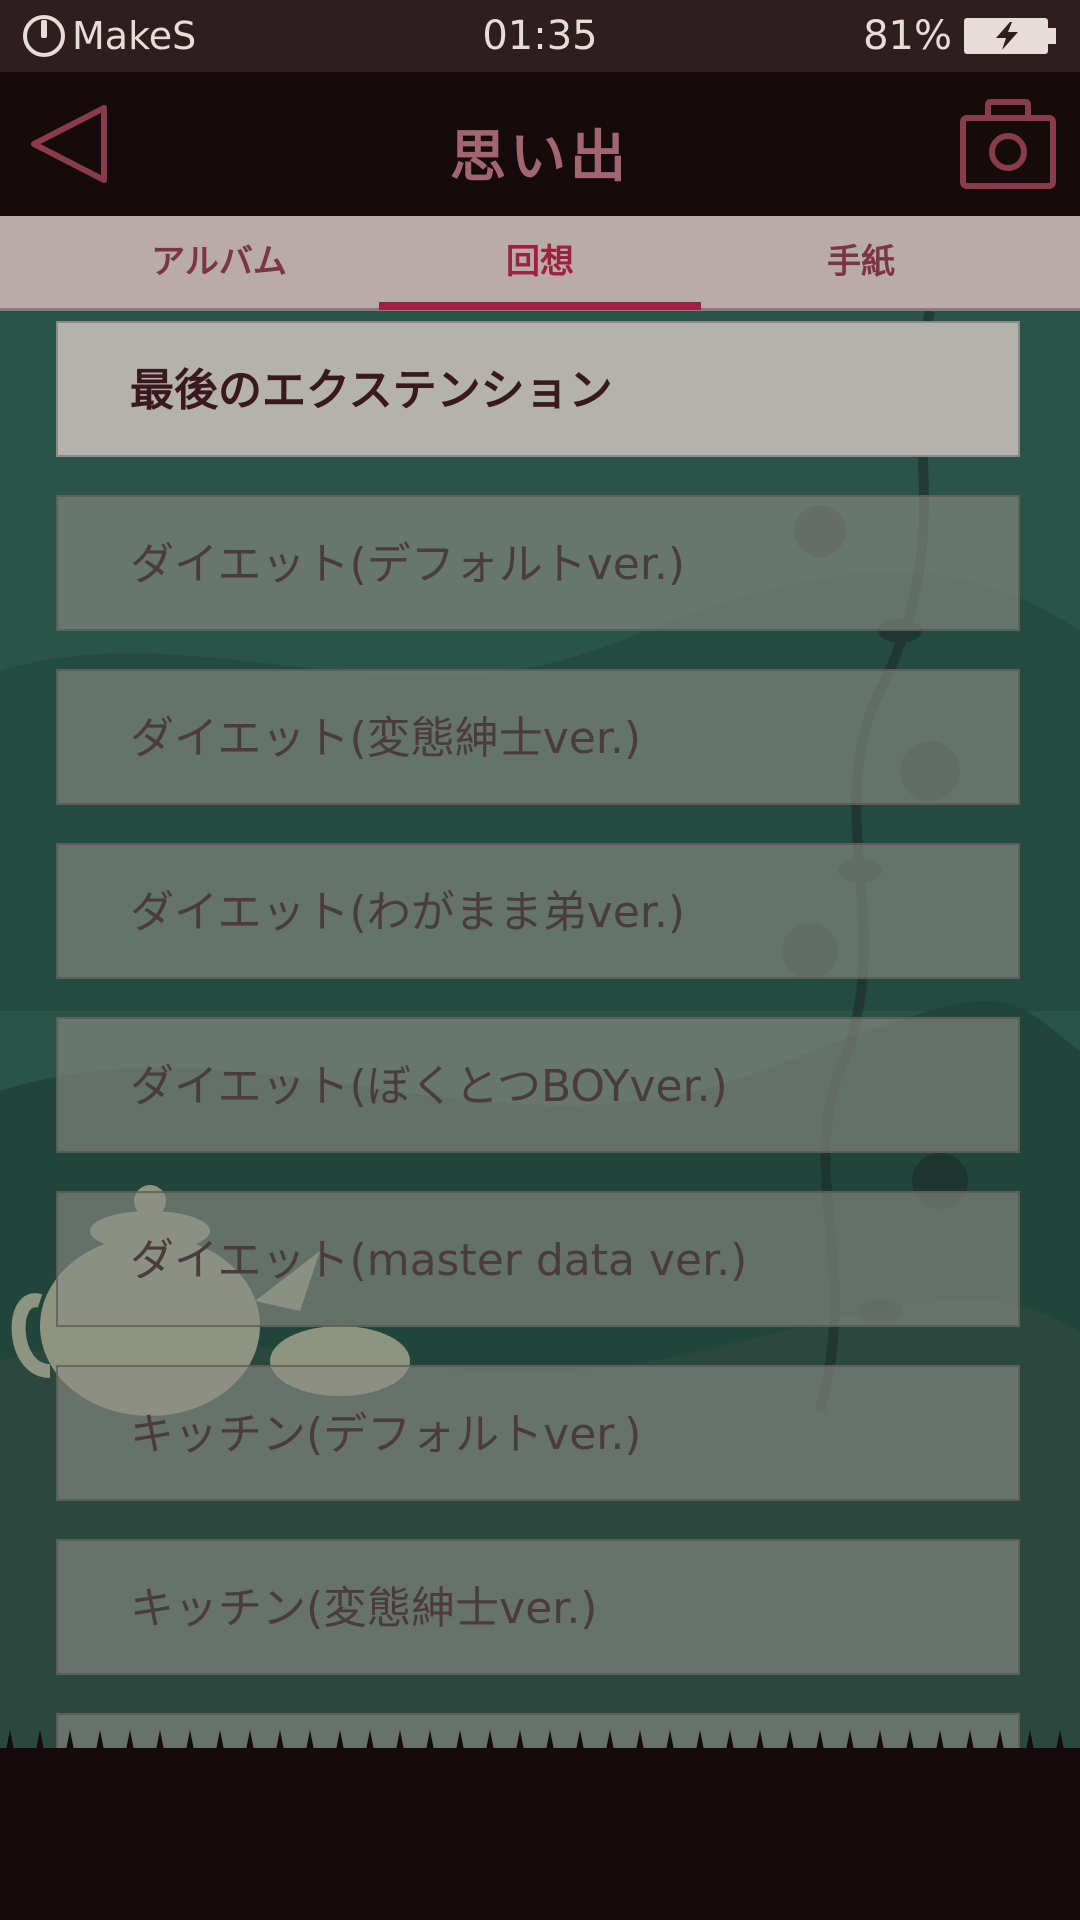  I want to click on list-item: ダイエット(デフォルトver.), so click(538, 563).